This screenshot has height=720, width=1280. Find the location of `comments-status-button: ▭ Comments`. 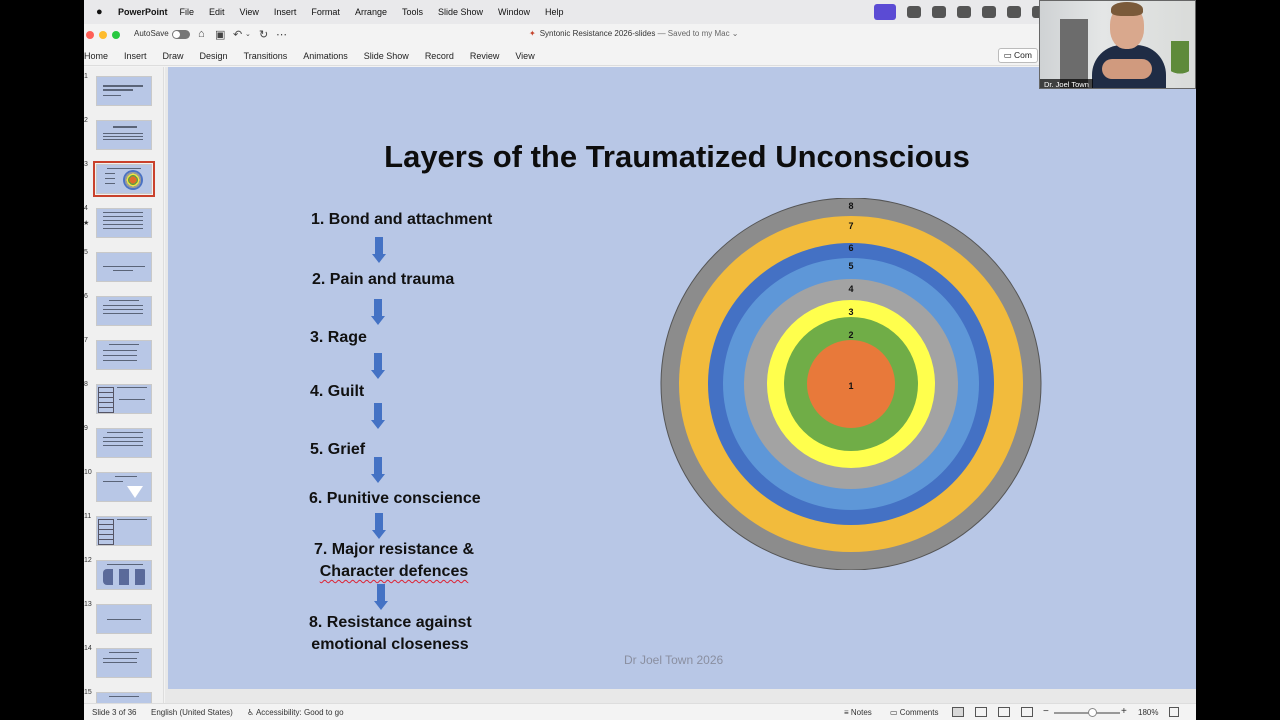

comments-status-button: ▭ Comments is located at coordinates (914, 712).